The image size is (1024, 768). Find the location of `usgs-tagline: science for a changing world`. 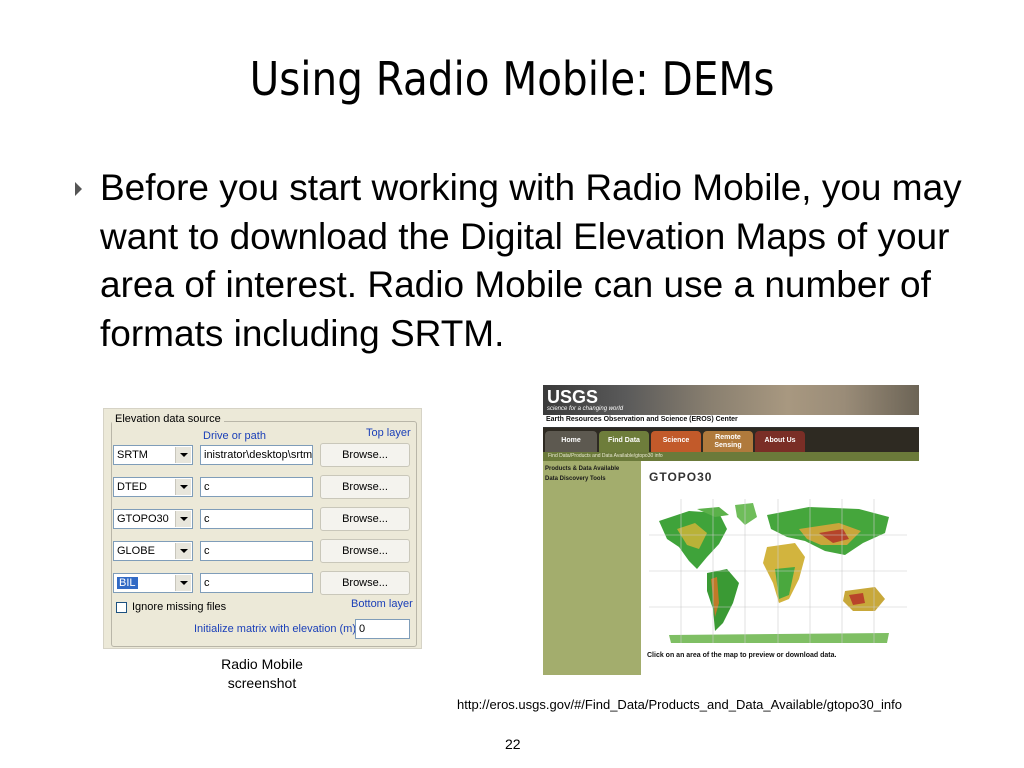

usgs-tagline: science for a changing world is located at coordinates (585, 409).